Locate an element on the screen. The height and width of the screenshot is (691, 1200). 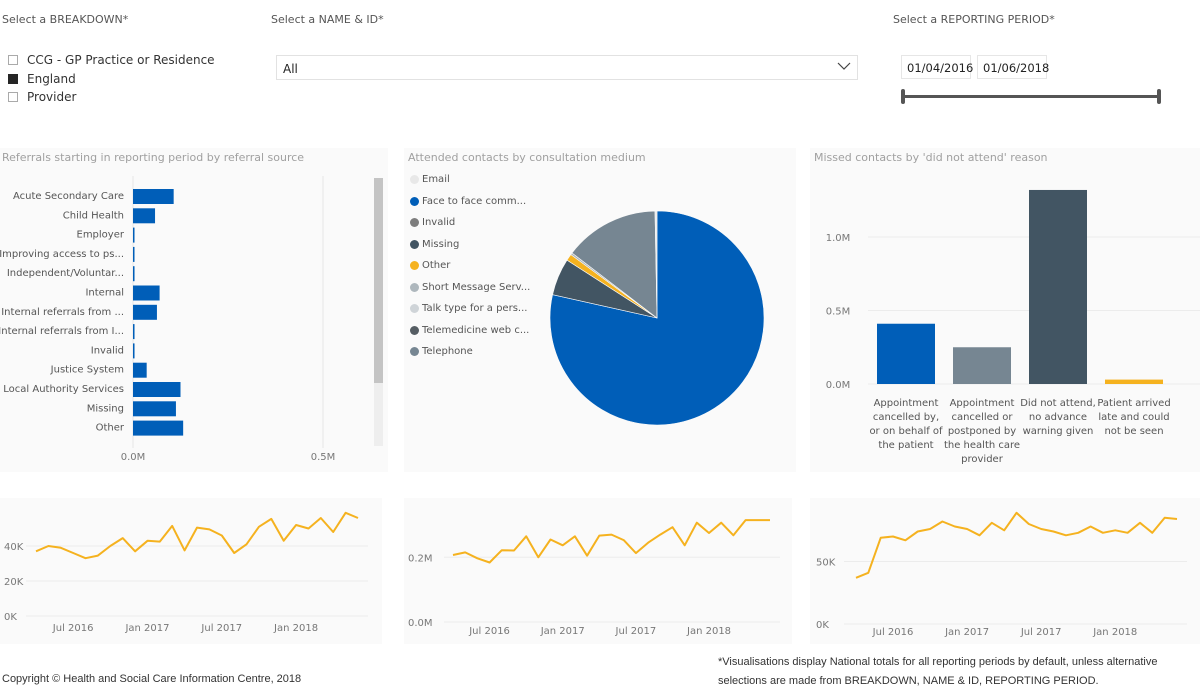
bar-category-label: no advance is located at coordinates (1058, 417).